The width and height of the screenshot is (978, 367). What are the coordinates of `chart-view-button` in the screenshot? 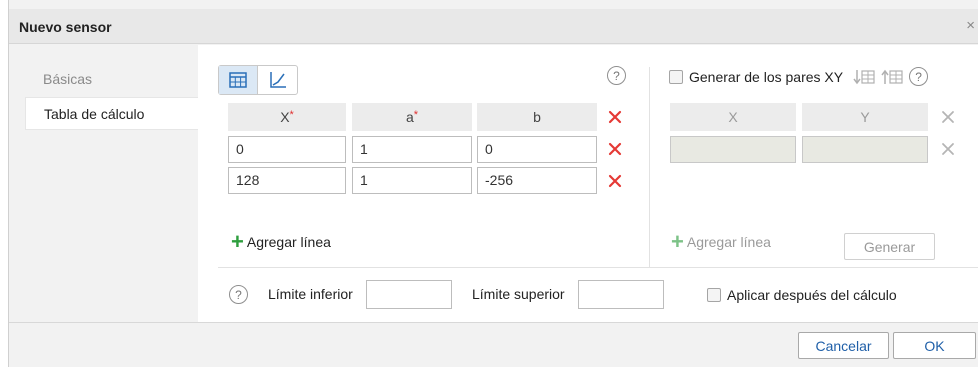 It's located at (277, 80).